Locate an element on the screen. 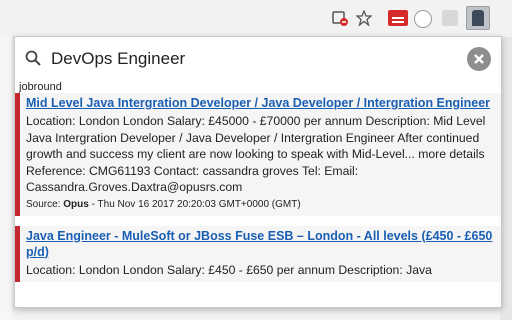  search-icon is located at coordinates (33, 58).